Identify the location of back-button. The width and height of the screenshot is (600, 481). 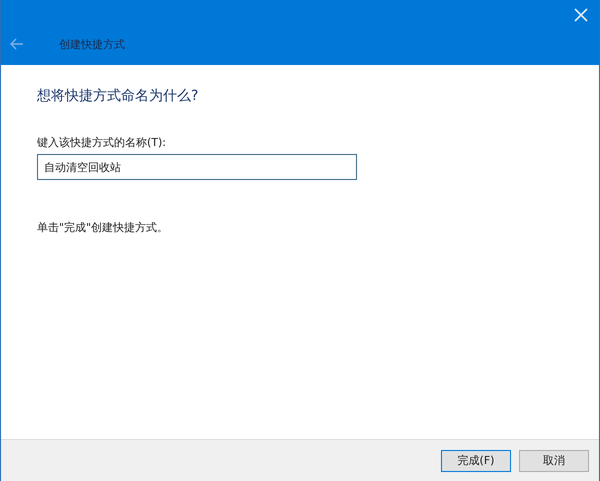
(17, 44).